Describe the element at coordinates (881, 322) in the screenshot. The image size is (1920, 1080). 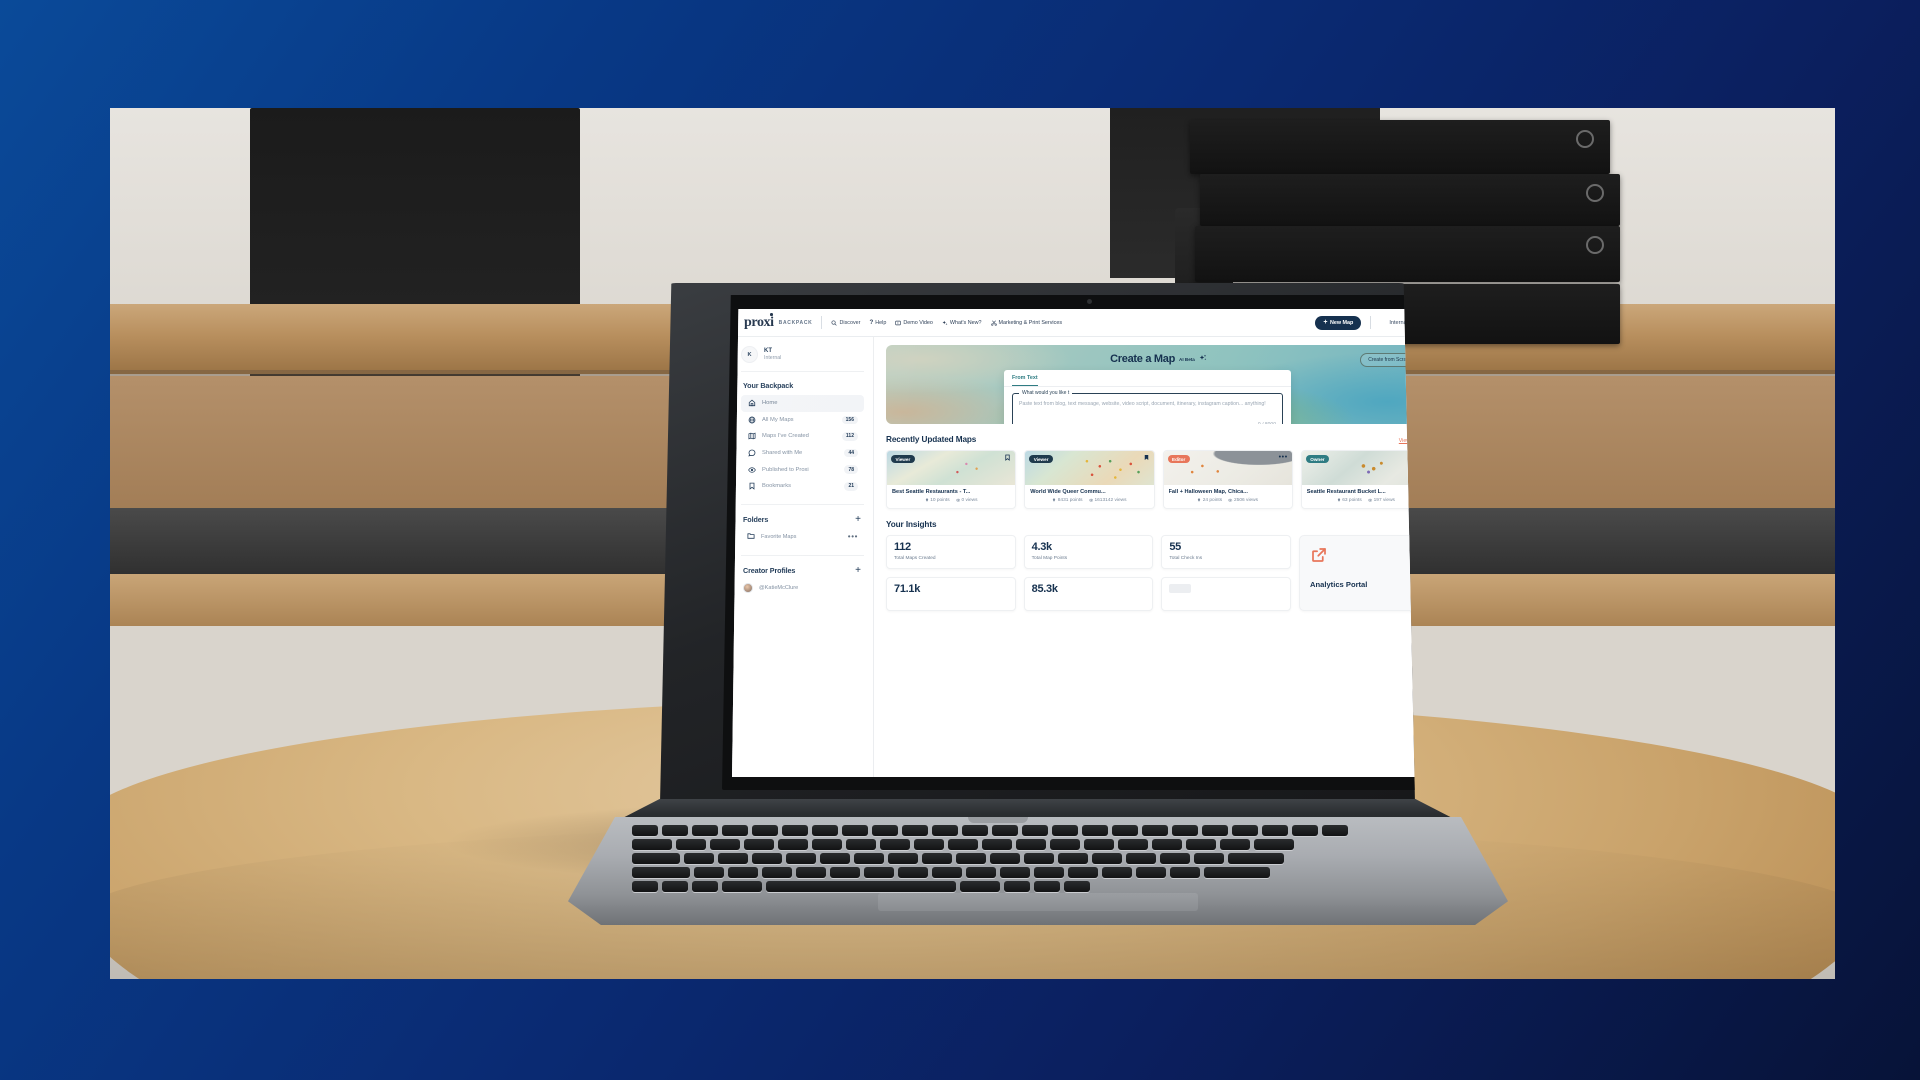
I see `nav-help-label: Help` at that location.